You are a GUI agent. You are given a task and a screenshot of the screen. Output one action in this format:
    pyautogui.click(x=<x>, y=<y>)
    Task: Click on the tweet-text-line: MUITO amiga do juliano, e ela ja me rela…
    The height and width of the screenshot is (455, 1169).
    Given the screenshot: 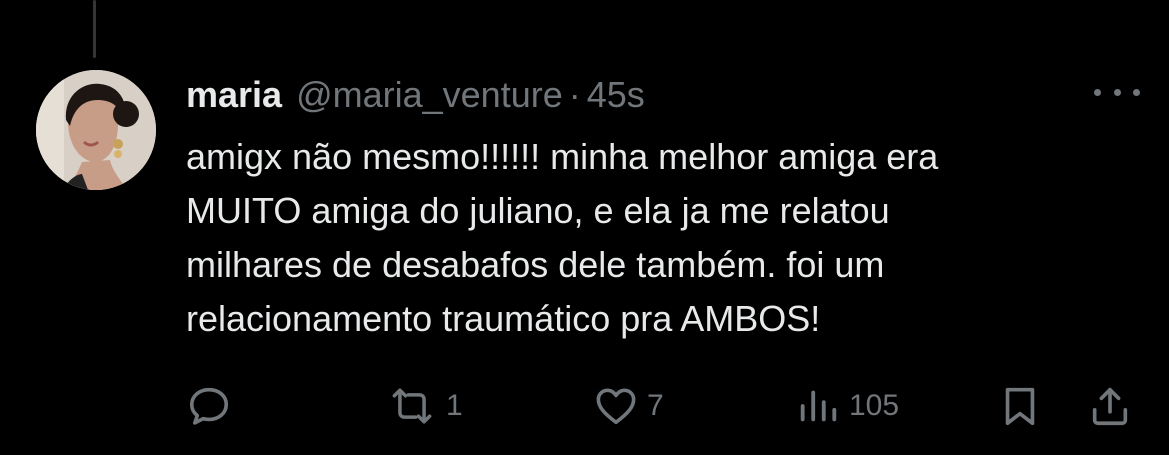 What is the action you would take?
    pyautogui.click(x=538, y=210)
    